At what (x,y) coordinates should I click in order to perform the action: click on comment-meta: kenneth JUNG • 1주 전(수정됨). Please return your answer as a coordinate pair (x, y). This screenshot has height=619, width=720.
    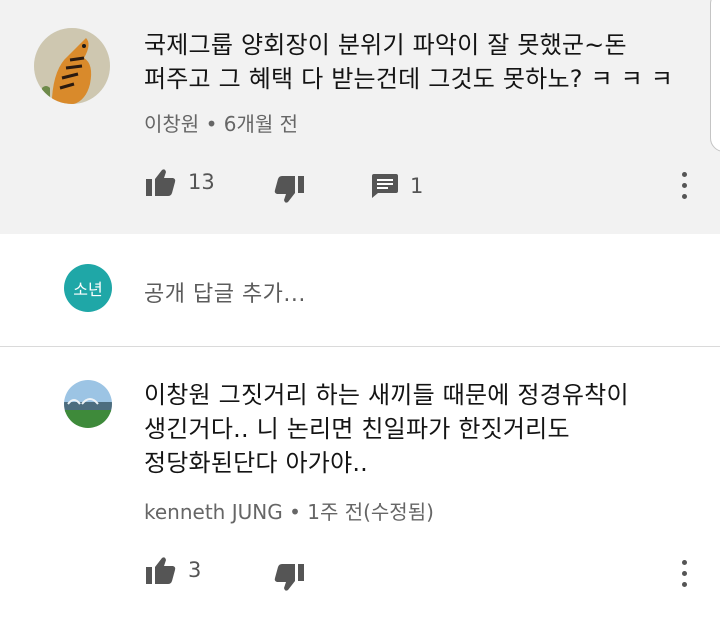
    Looking at the image, I should click on (289, 510).